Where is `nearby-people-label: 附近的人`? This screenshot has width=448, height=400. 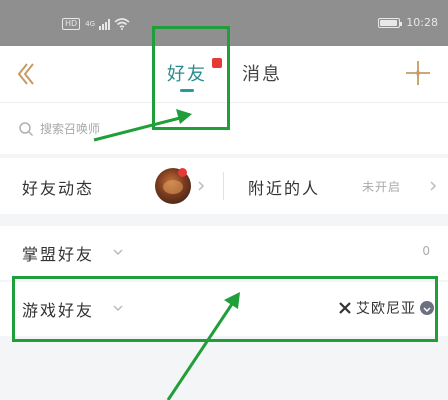 nearby-people-label: 附近的人 is located at coordinates (284, 187).